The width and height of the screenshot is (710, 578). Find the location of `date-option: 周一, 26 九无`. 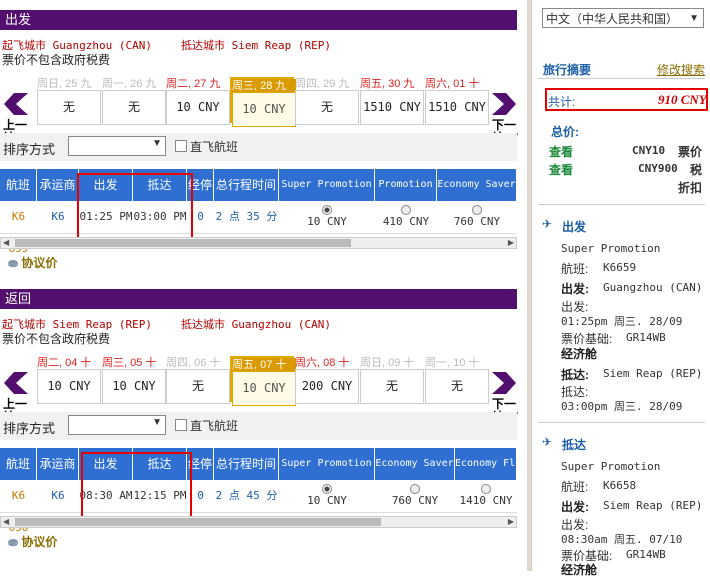

date-option: 周一, 26 九无 is located at coordinates (134, 101).